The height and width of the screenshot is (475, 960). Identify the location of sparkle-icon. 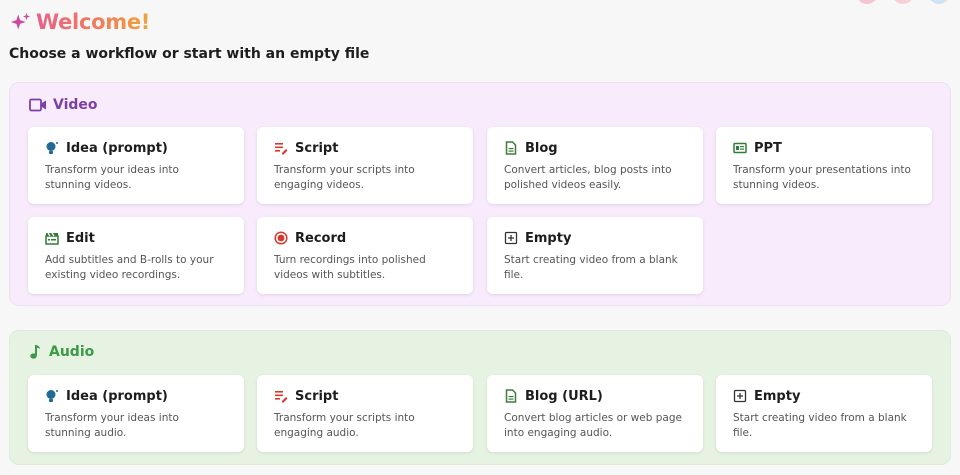
(20, 21).